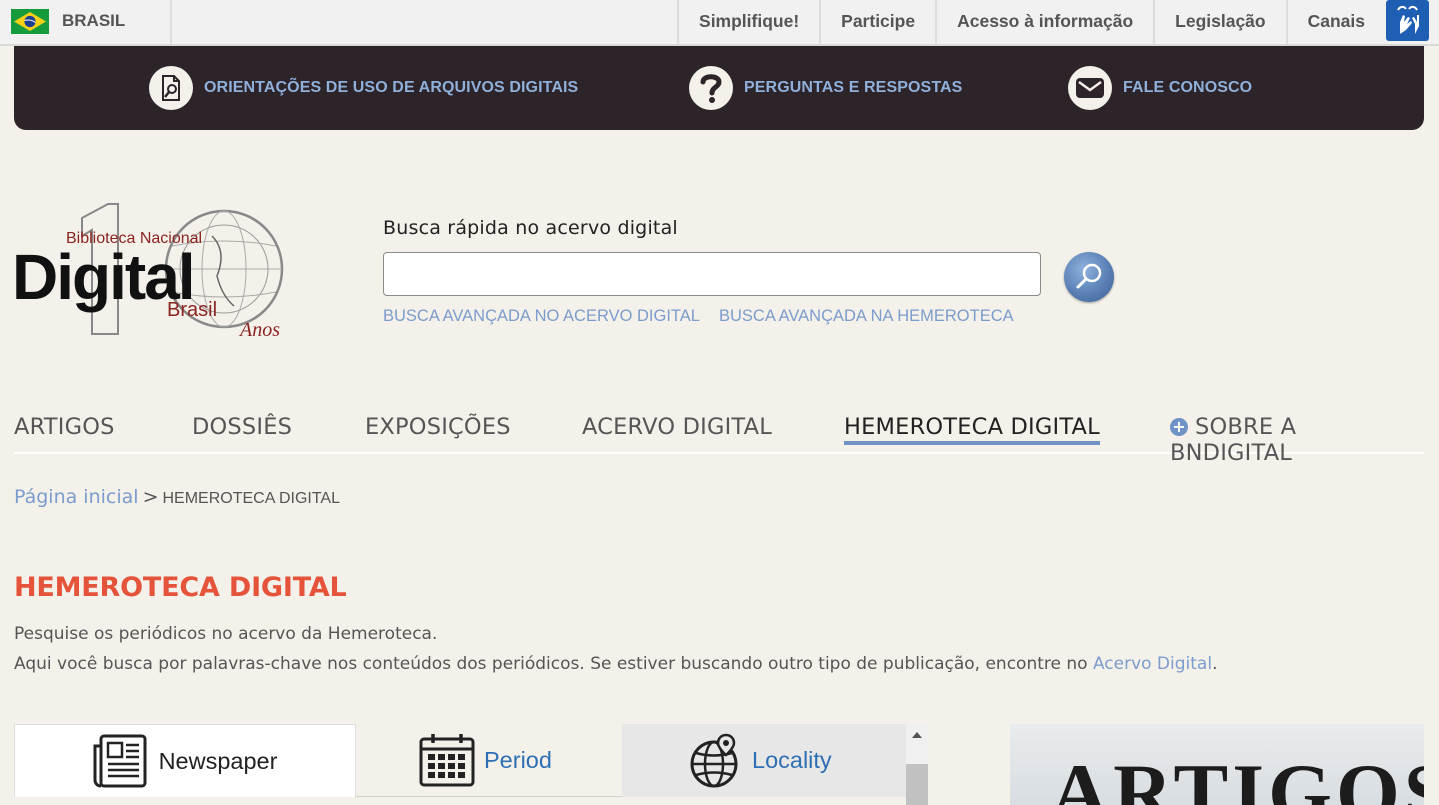 The height and width of the screenshot is (805, 1439). What do you see at coordinates (853, 87) in the screenshot?
I see `faq-label: PERGUNTAS E RESPOSTAS` at bounding box center [853, 87].